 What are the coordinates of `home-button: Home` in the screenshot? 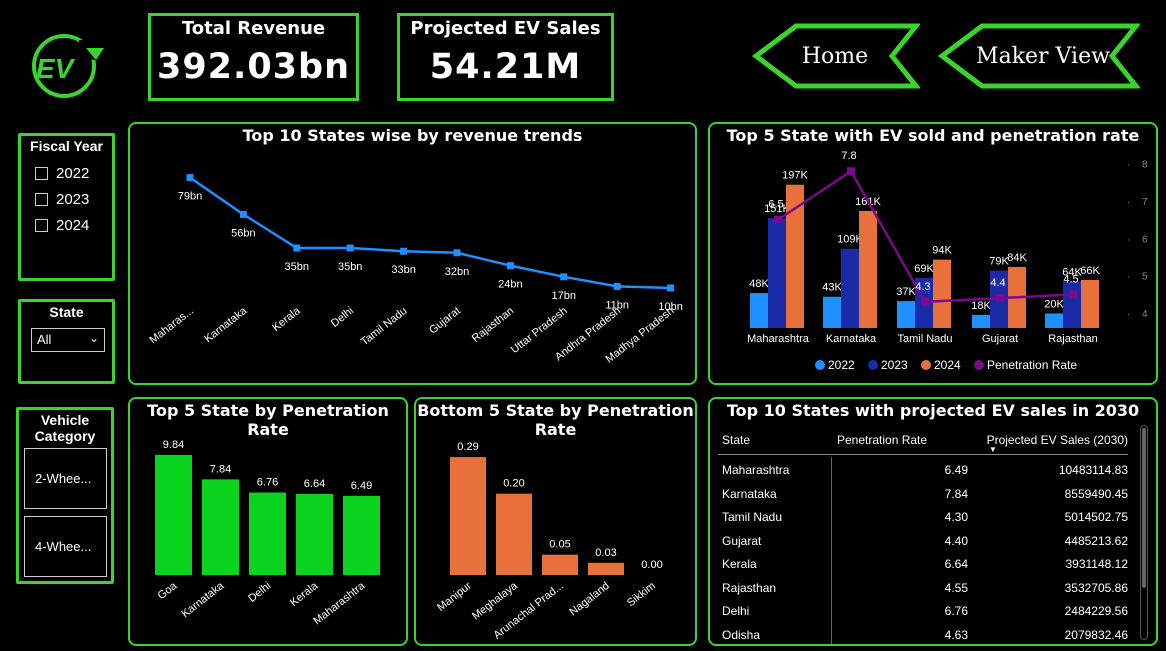 It's located at (836, 56).